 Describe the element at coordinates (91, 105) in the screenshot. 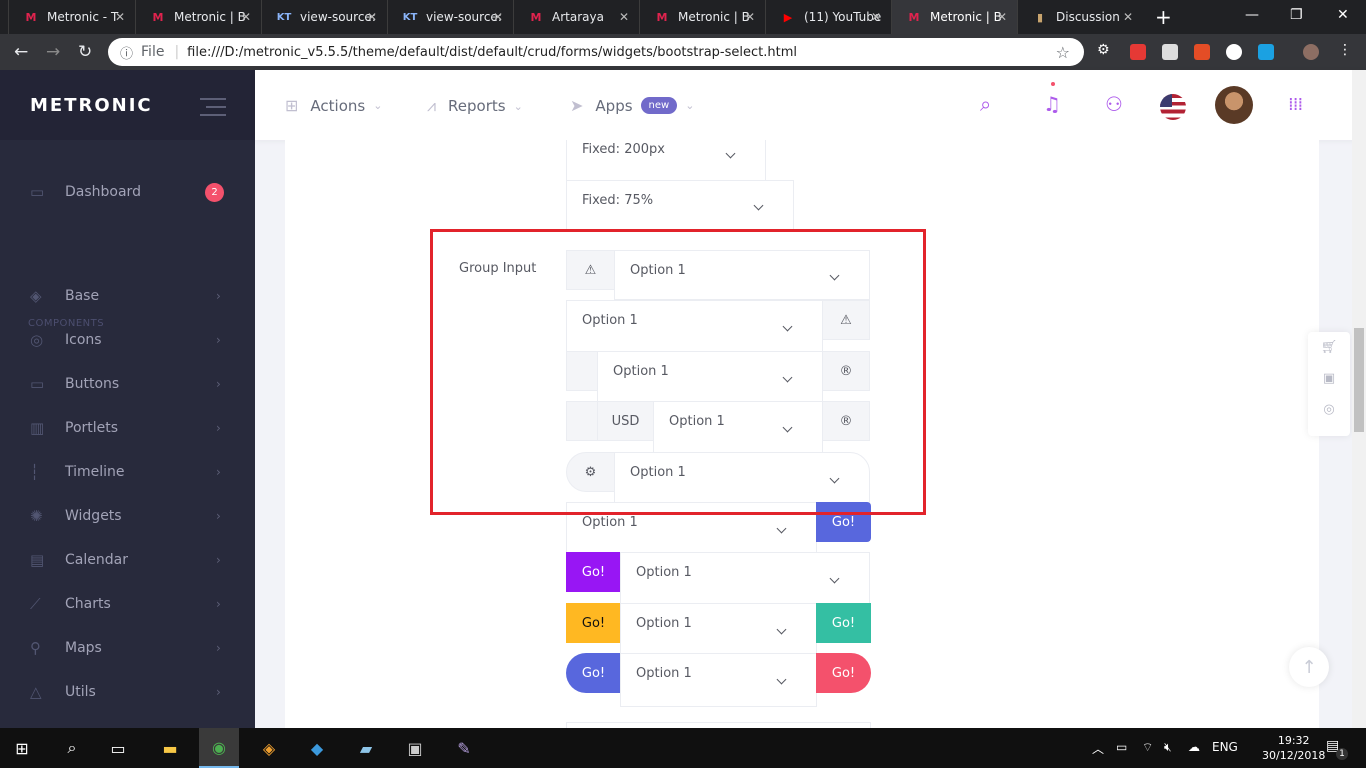

I see `brand-logo: METRONIC` at that location.